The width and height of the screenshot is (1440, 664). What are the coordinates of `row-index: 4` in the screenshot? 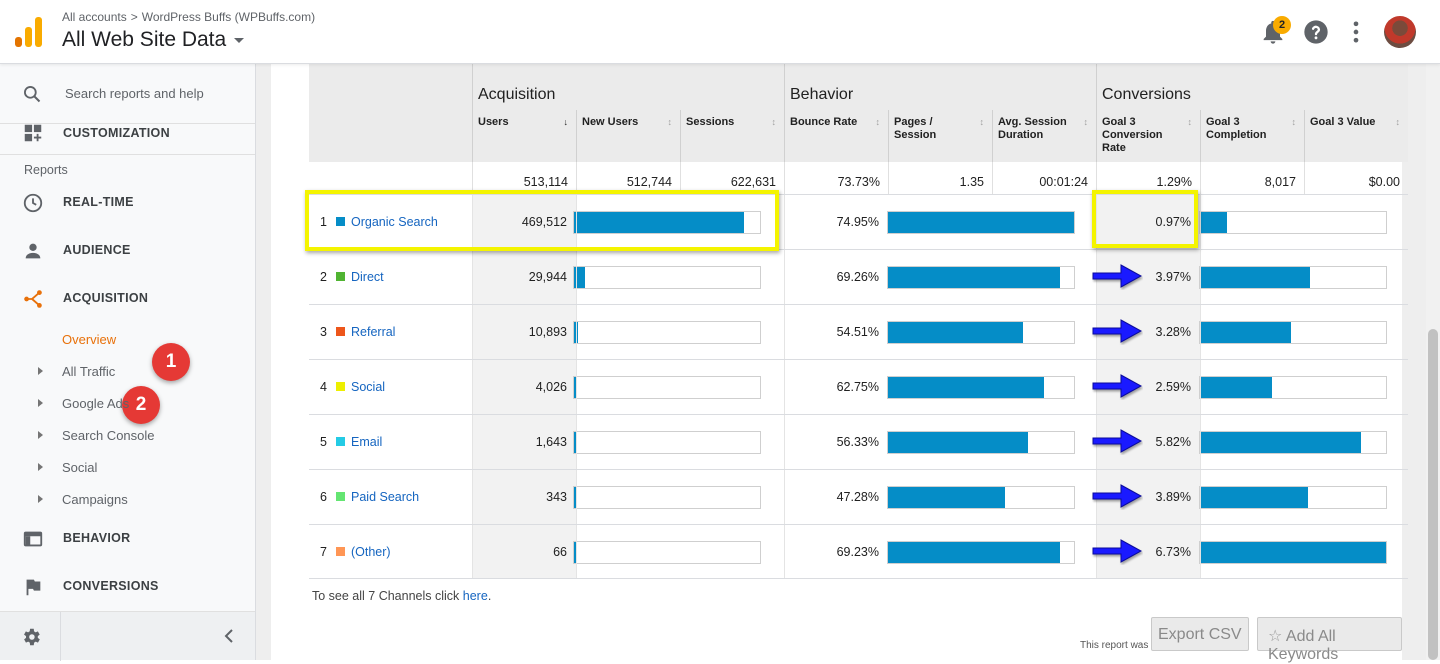 It's located at (323, 387).